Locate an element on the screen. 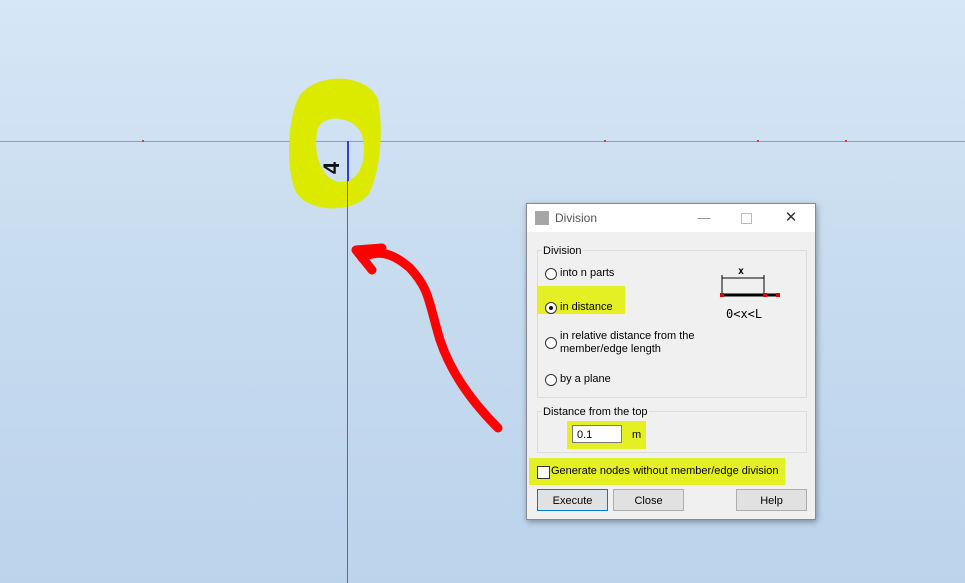  dialog-titlebar: Division — ✕ is located at coordinates (671, 218).